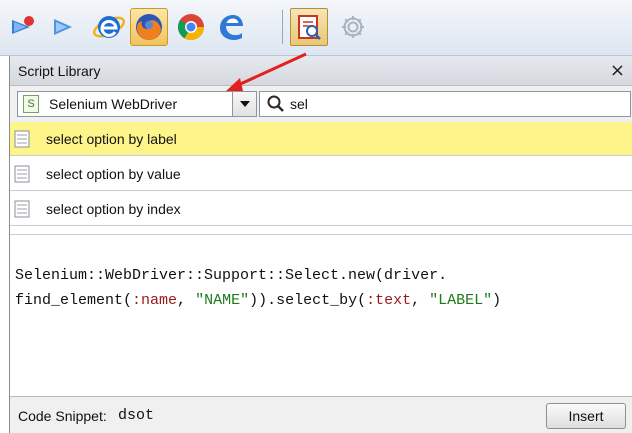 Image resolution: width=632 pixels, height=433 pixels. What do you see at coordinates (113, 208) in the screenshot?
I see `list-item-label: select option by index` at bounding box center [113, 208].